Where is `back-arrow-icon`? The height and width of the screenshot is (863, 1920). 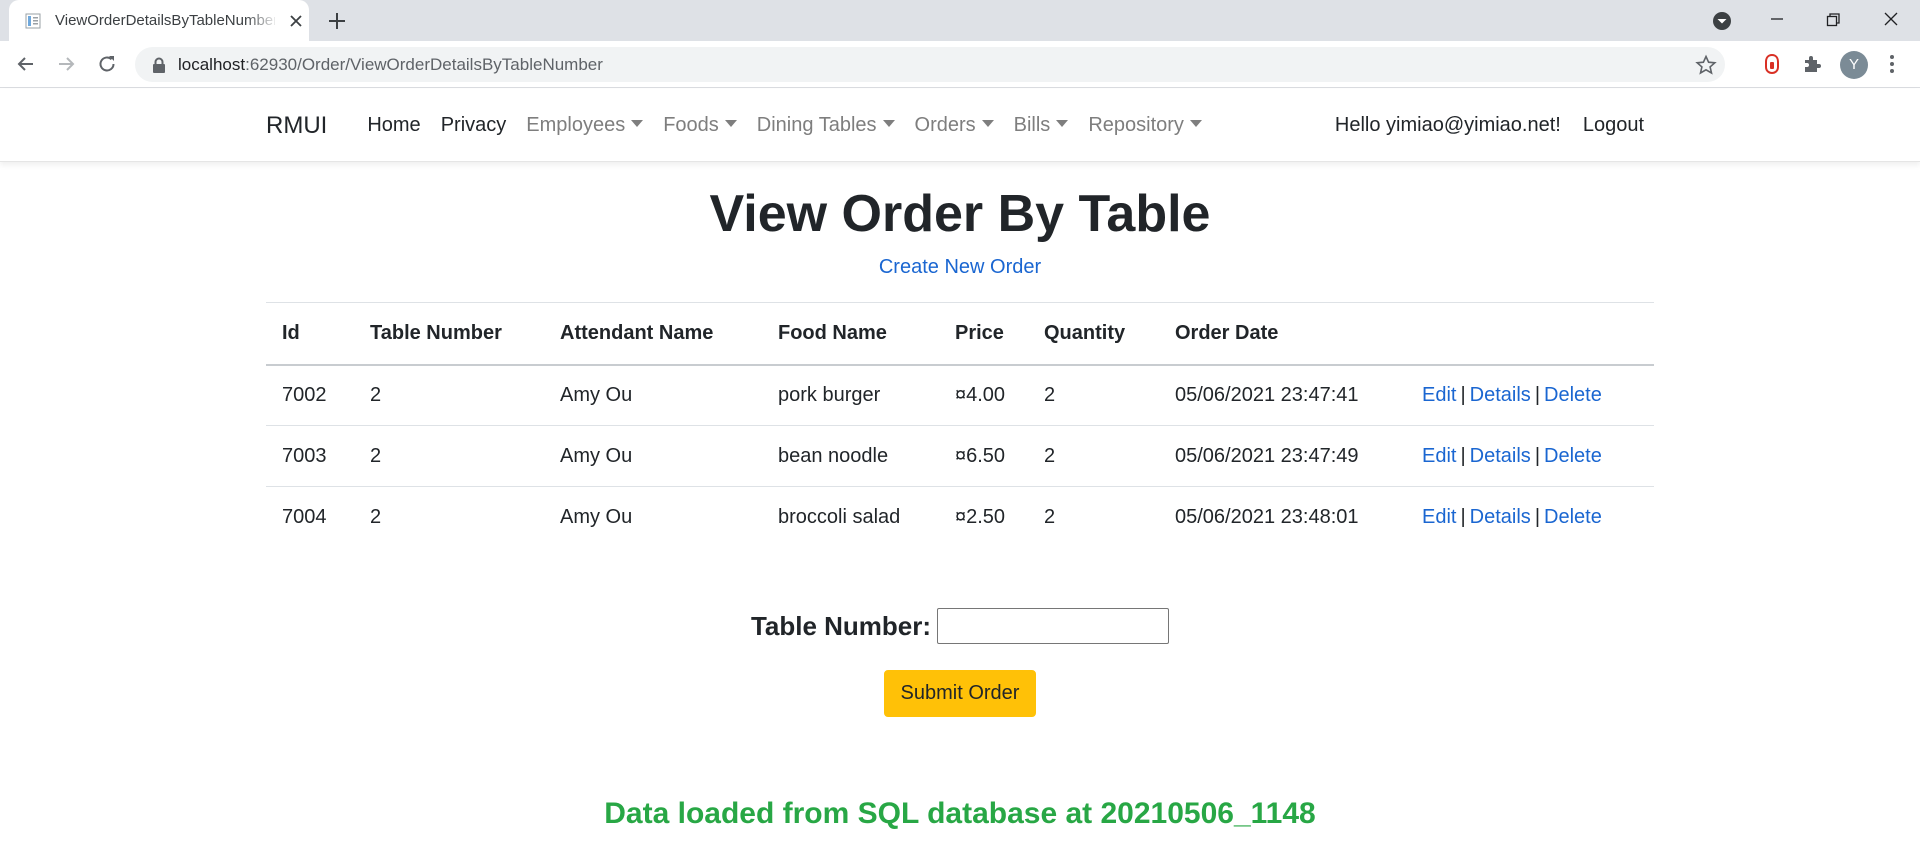
back-arrow-icon is located at coordinates (26, 64).